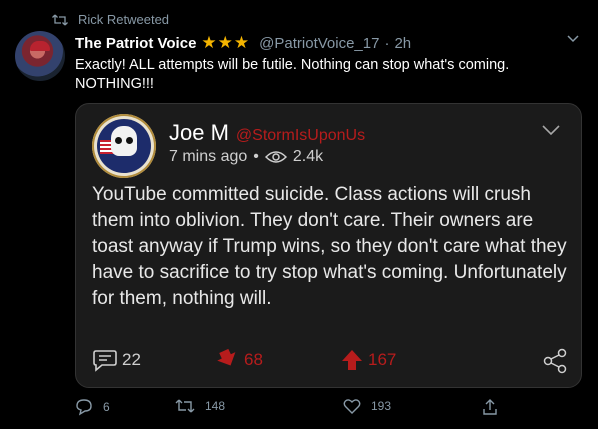 This screenshot has width=598, height=429. What do you see at coordinates (551, 130) in the screenshot?
I see `card-chevron-down-icon` at bounding box center [551, 130].